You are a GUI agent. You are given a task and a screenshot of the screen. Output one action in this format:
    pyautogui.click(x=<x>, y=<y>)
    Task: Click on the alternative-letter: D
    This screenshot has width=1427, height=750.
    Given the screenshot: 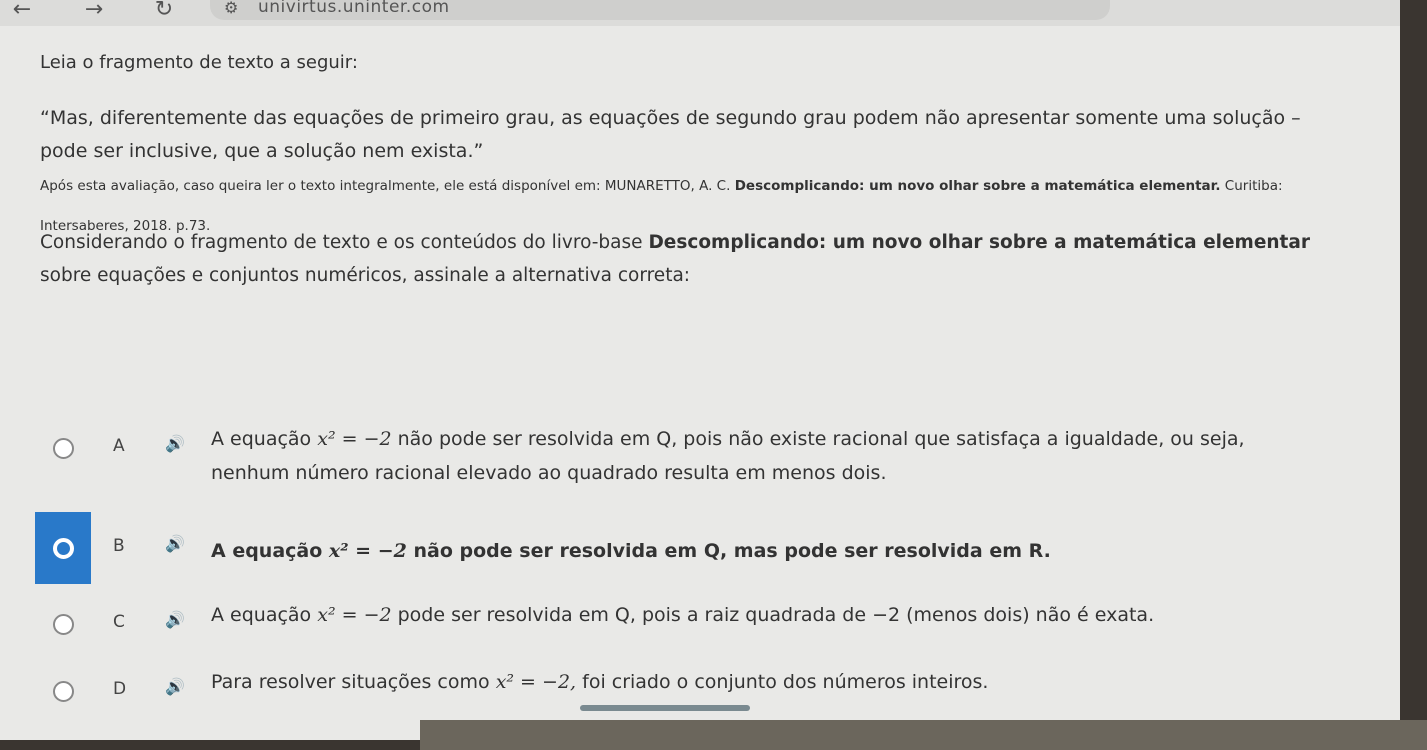 What is the action you would take?
    pyautogui.click(x=120, y=689)
    